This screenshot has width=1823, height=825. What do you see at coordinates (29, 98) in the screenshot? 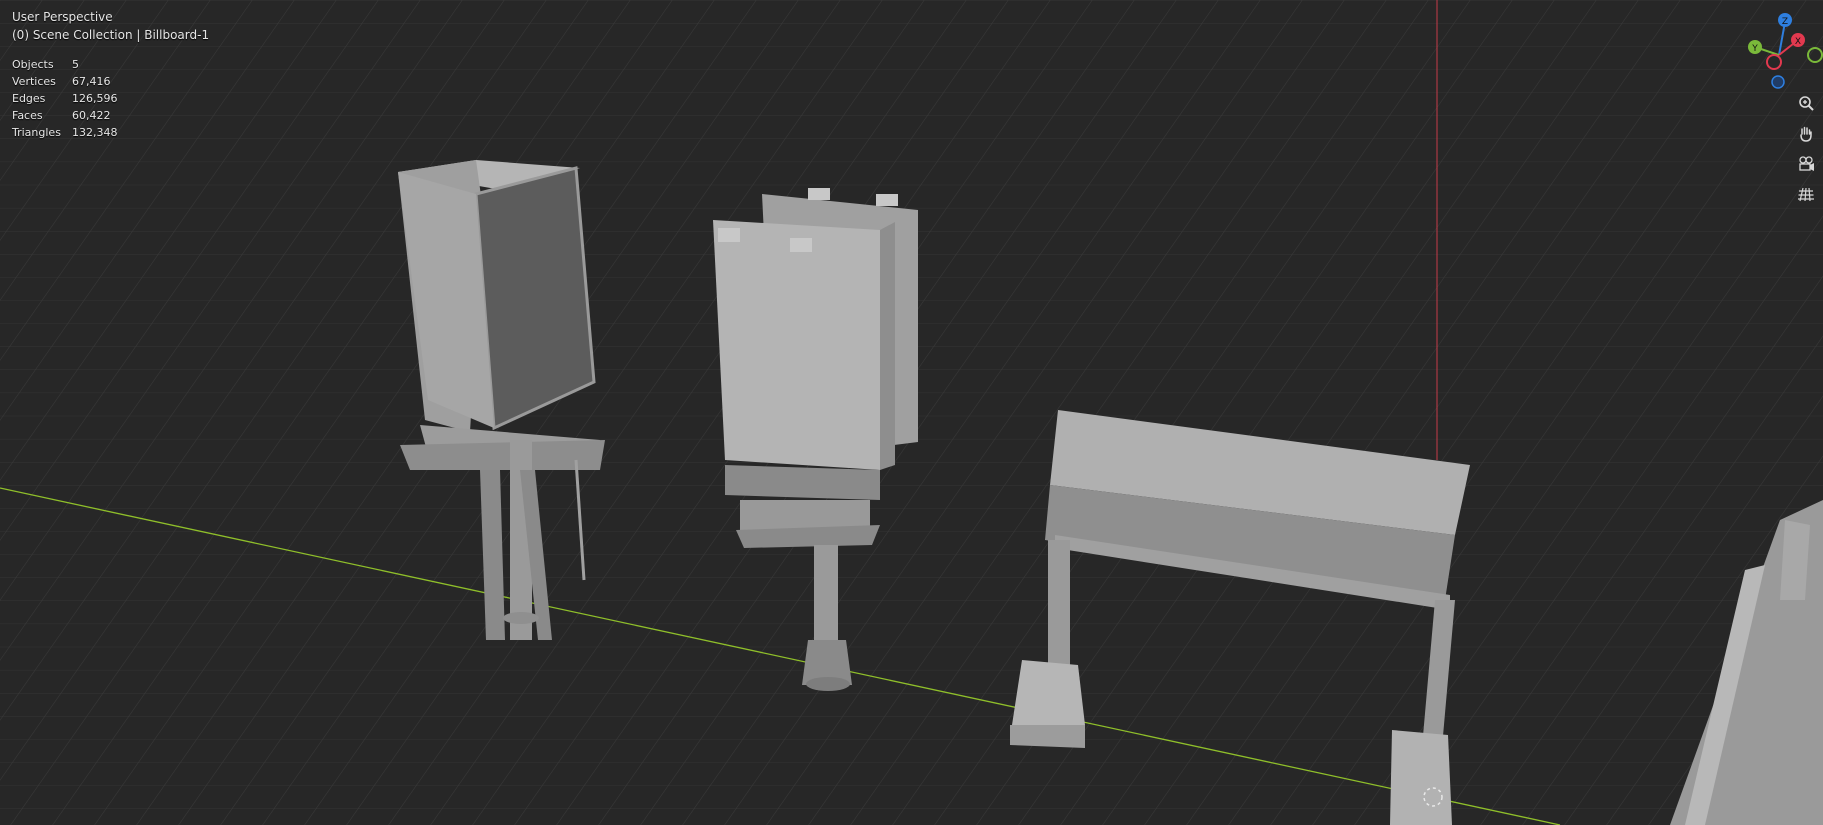
I see `stat-label: Edges` at bounding box center [29, 98].